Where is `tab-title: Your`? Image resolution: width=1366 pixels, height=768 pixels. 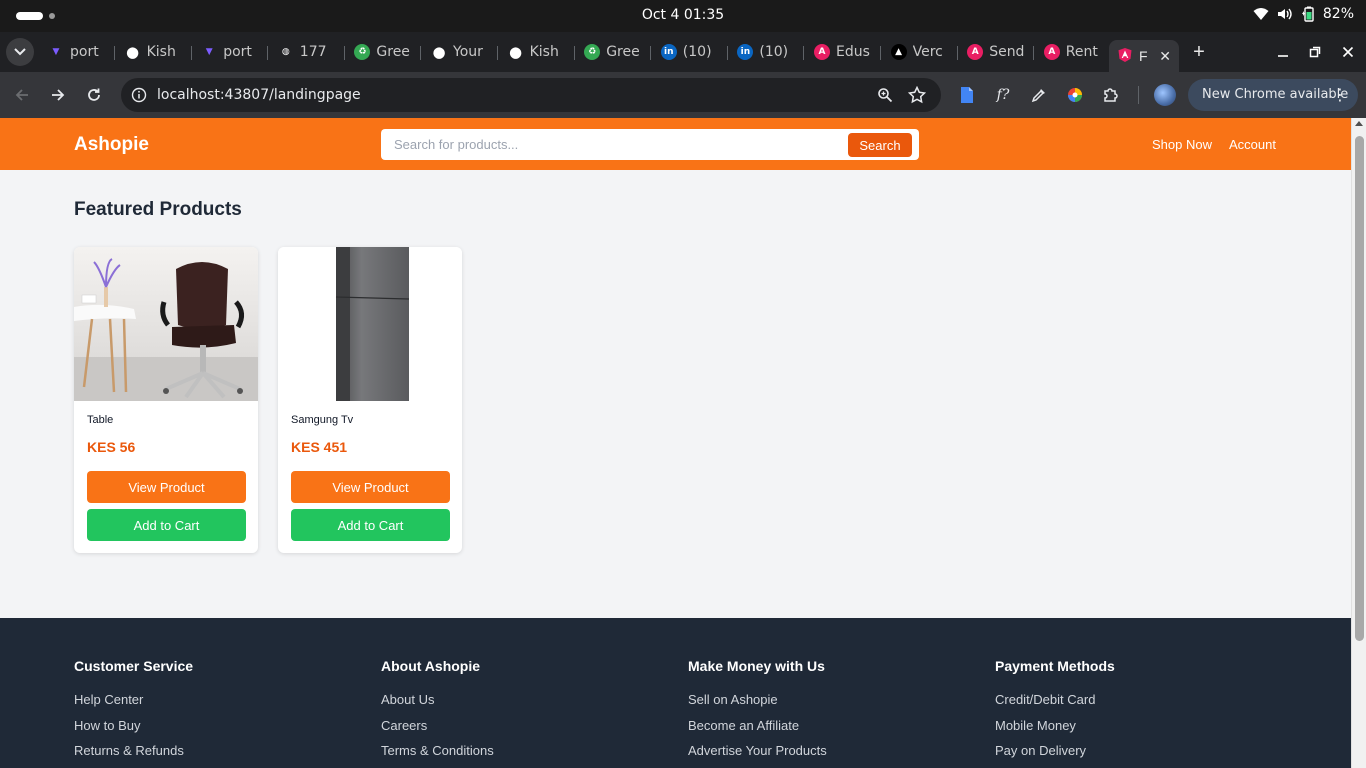 tab-title: Your is located at coordinates (468, 52).